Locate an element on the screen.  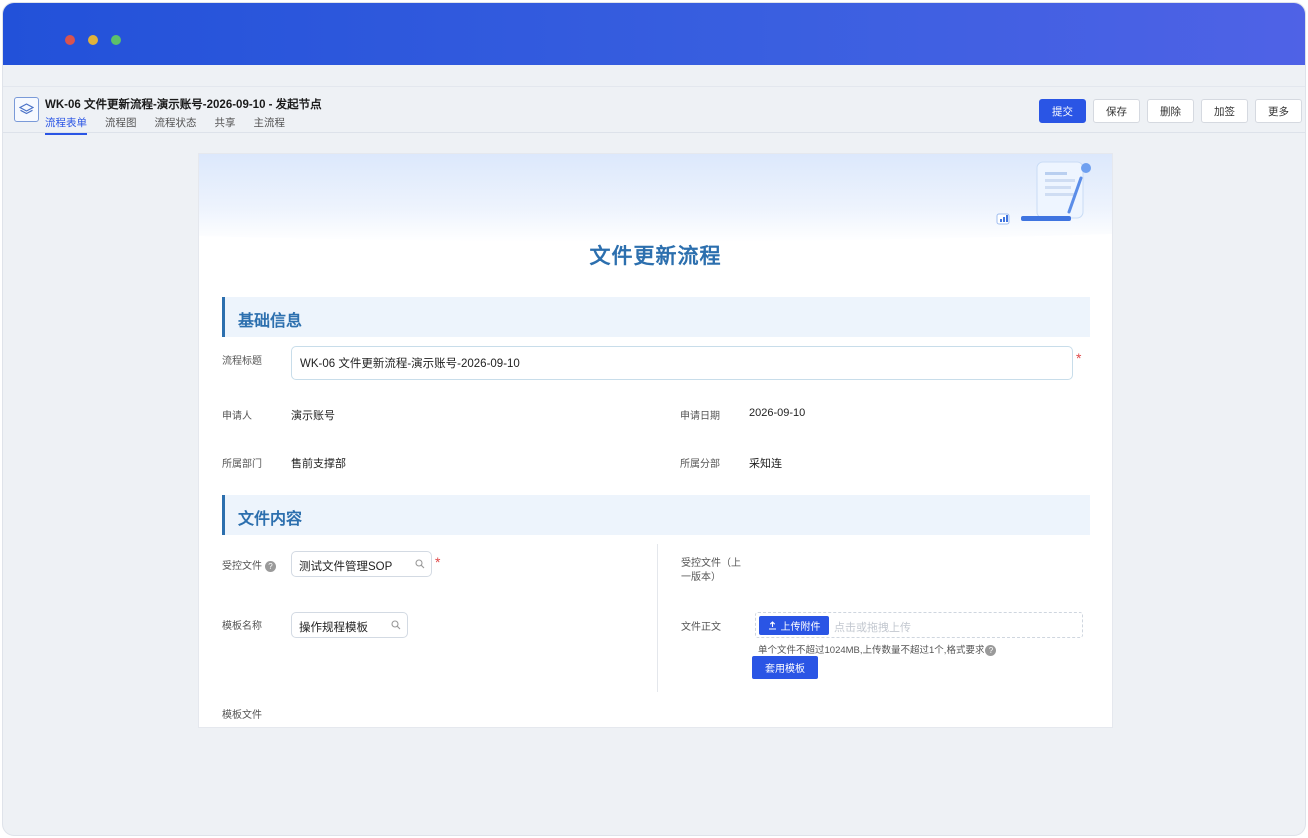
controlled-file-select: 测试文件管理SOP is located at coordinates (361, 564).